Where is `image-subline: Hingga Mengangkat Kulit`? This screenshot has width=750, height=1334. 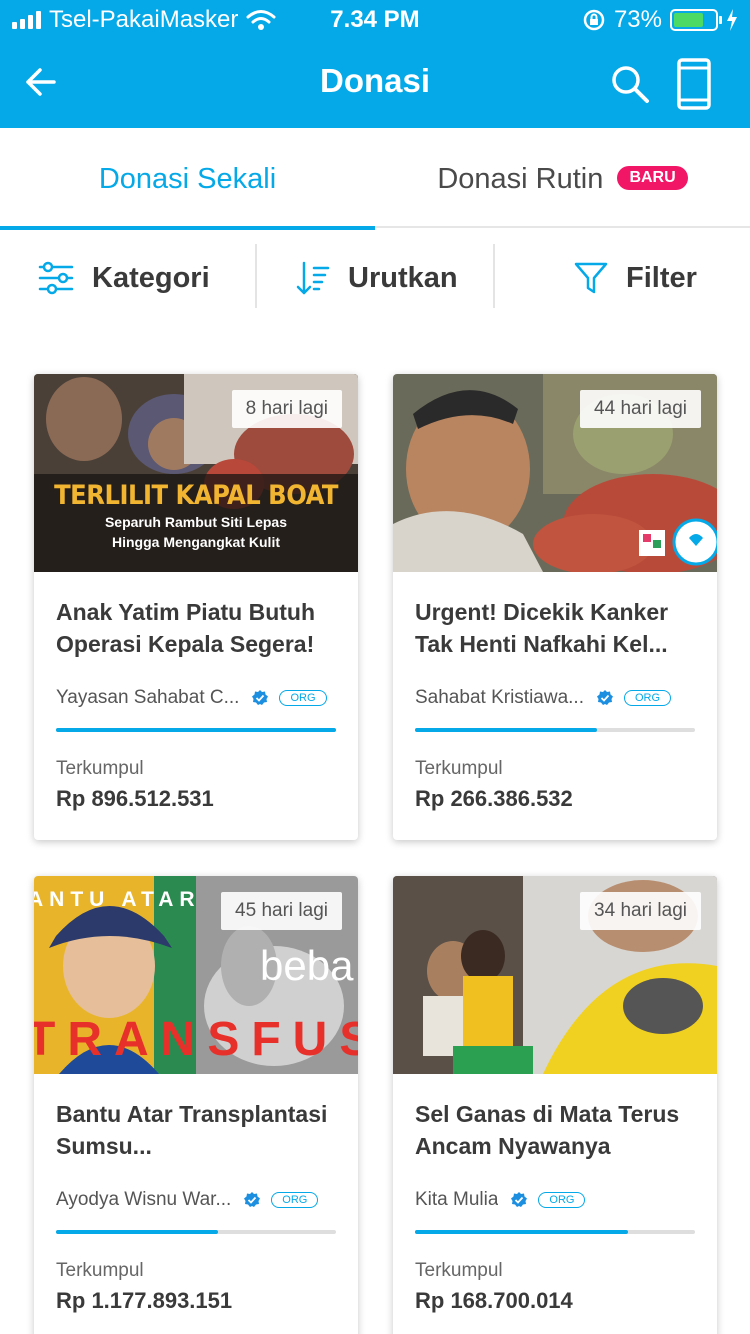 image-subline: Hingga Mengangkat Kulit is located at coordinates (196, 542).